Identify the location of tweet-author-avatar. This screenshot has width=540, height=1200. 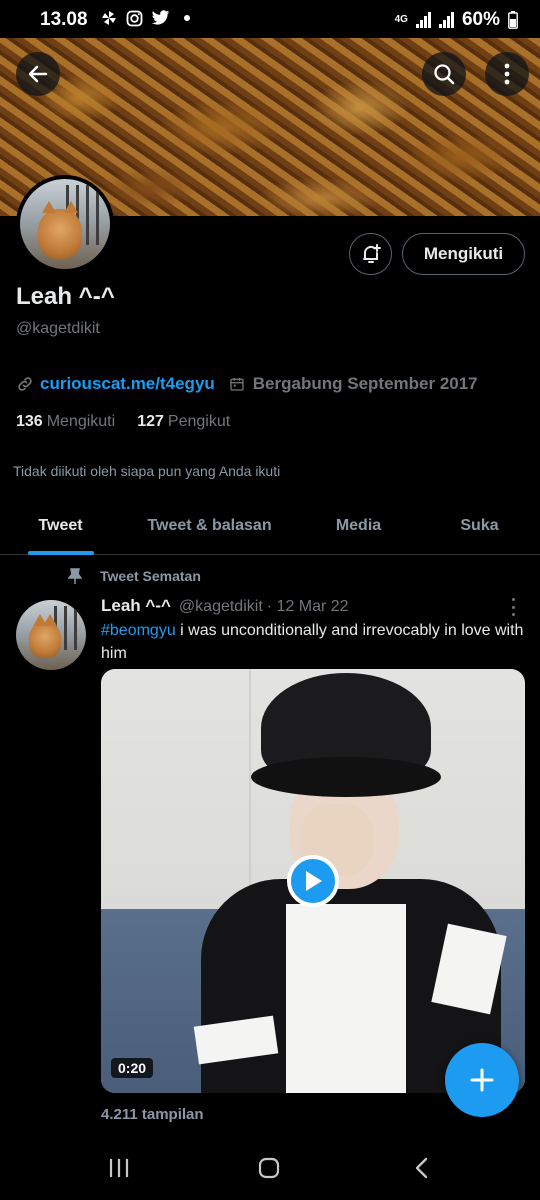
(51, 635).